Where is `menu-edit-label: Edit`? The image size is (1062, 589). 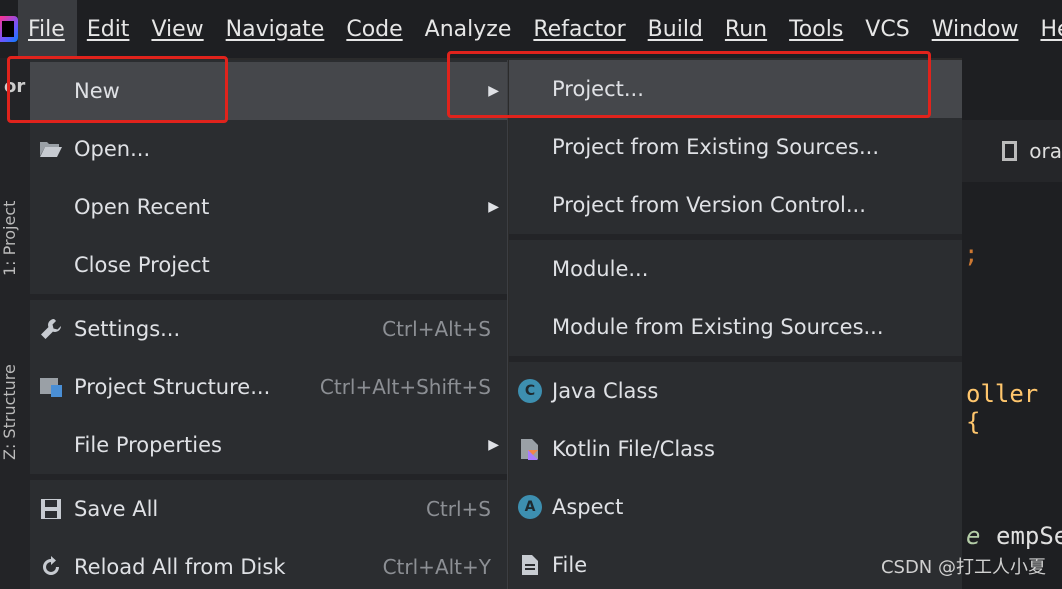
menu-edit-label: Edit is located at coordinates (108, 29).